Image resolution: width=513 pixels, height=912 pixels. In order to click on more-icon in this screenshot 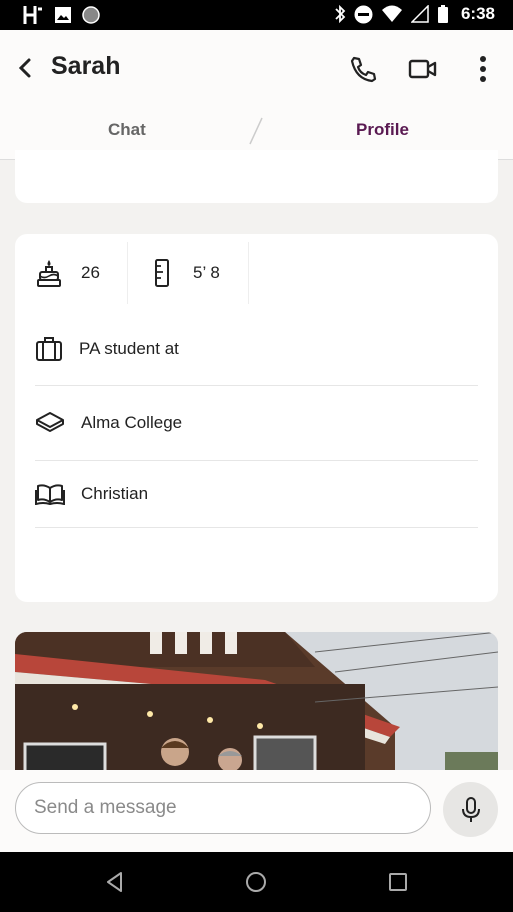, I will do `click(483, 69)`.